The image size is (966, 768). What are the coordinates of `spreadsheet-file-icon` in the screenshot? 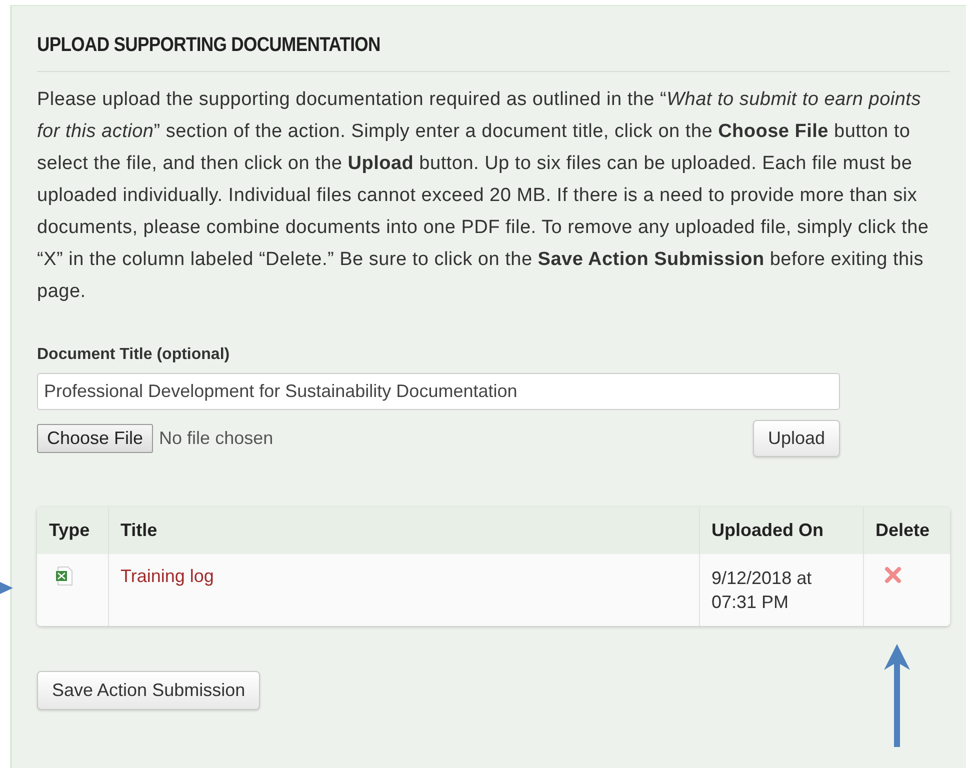 It's located at (64, 576).